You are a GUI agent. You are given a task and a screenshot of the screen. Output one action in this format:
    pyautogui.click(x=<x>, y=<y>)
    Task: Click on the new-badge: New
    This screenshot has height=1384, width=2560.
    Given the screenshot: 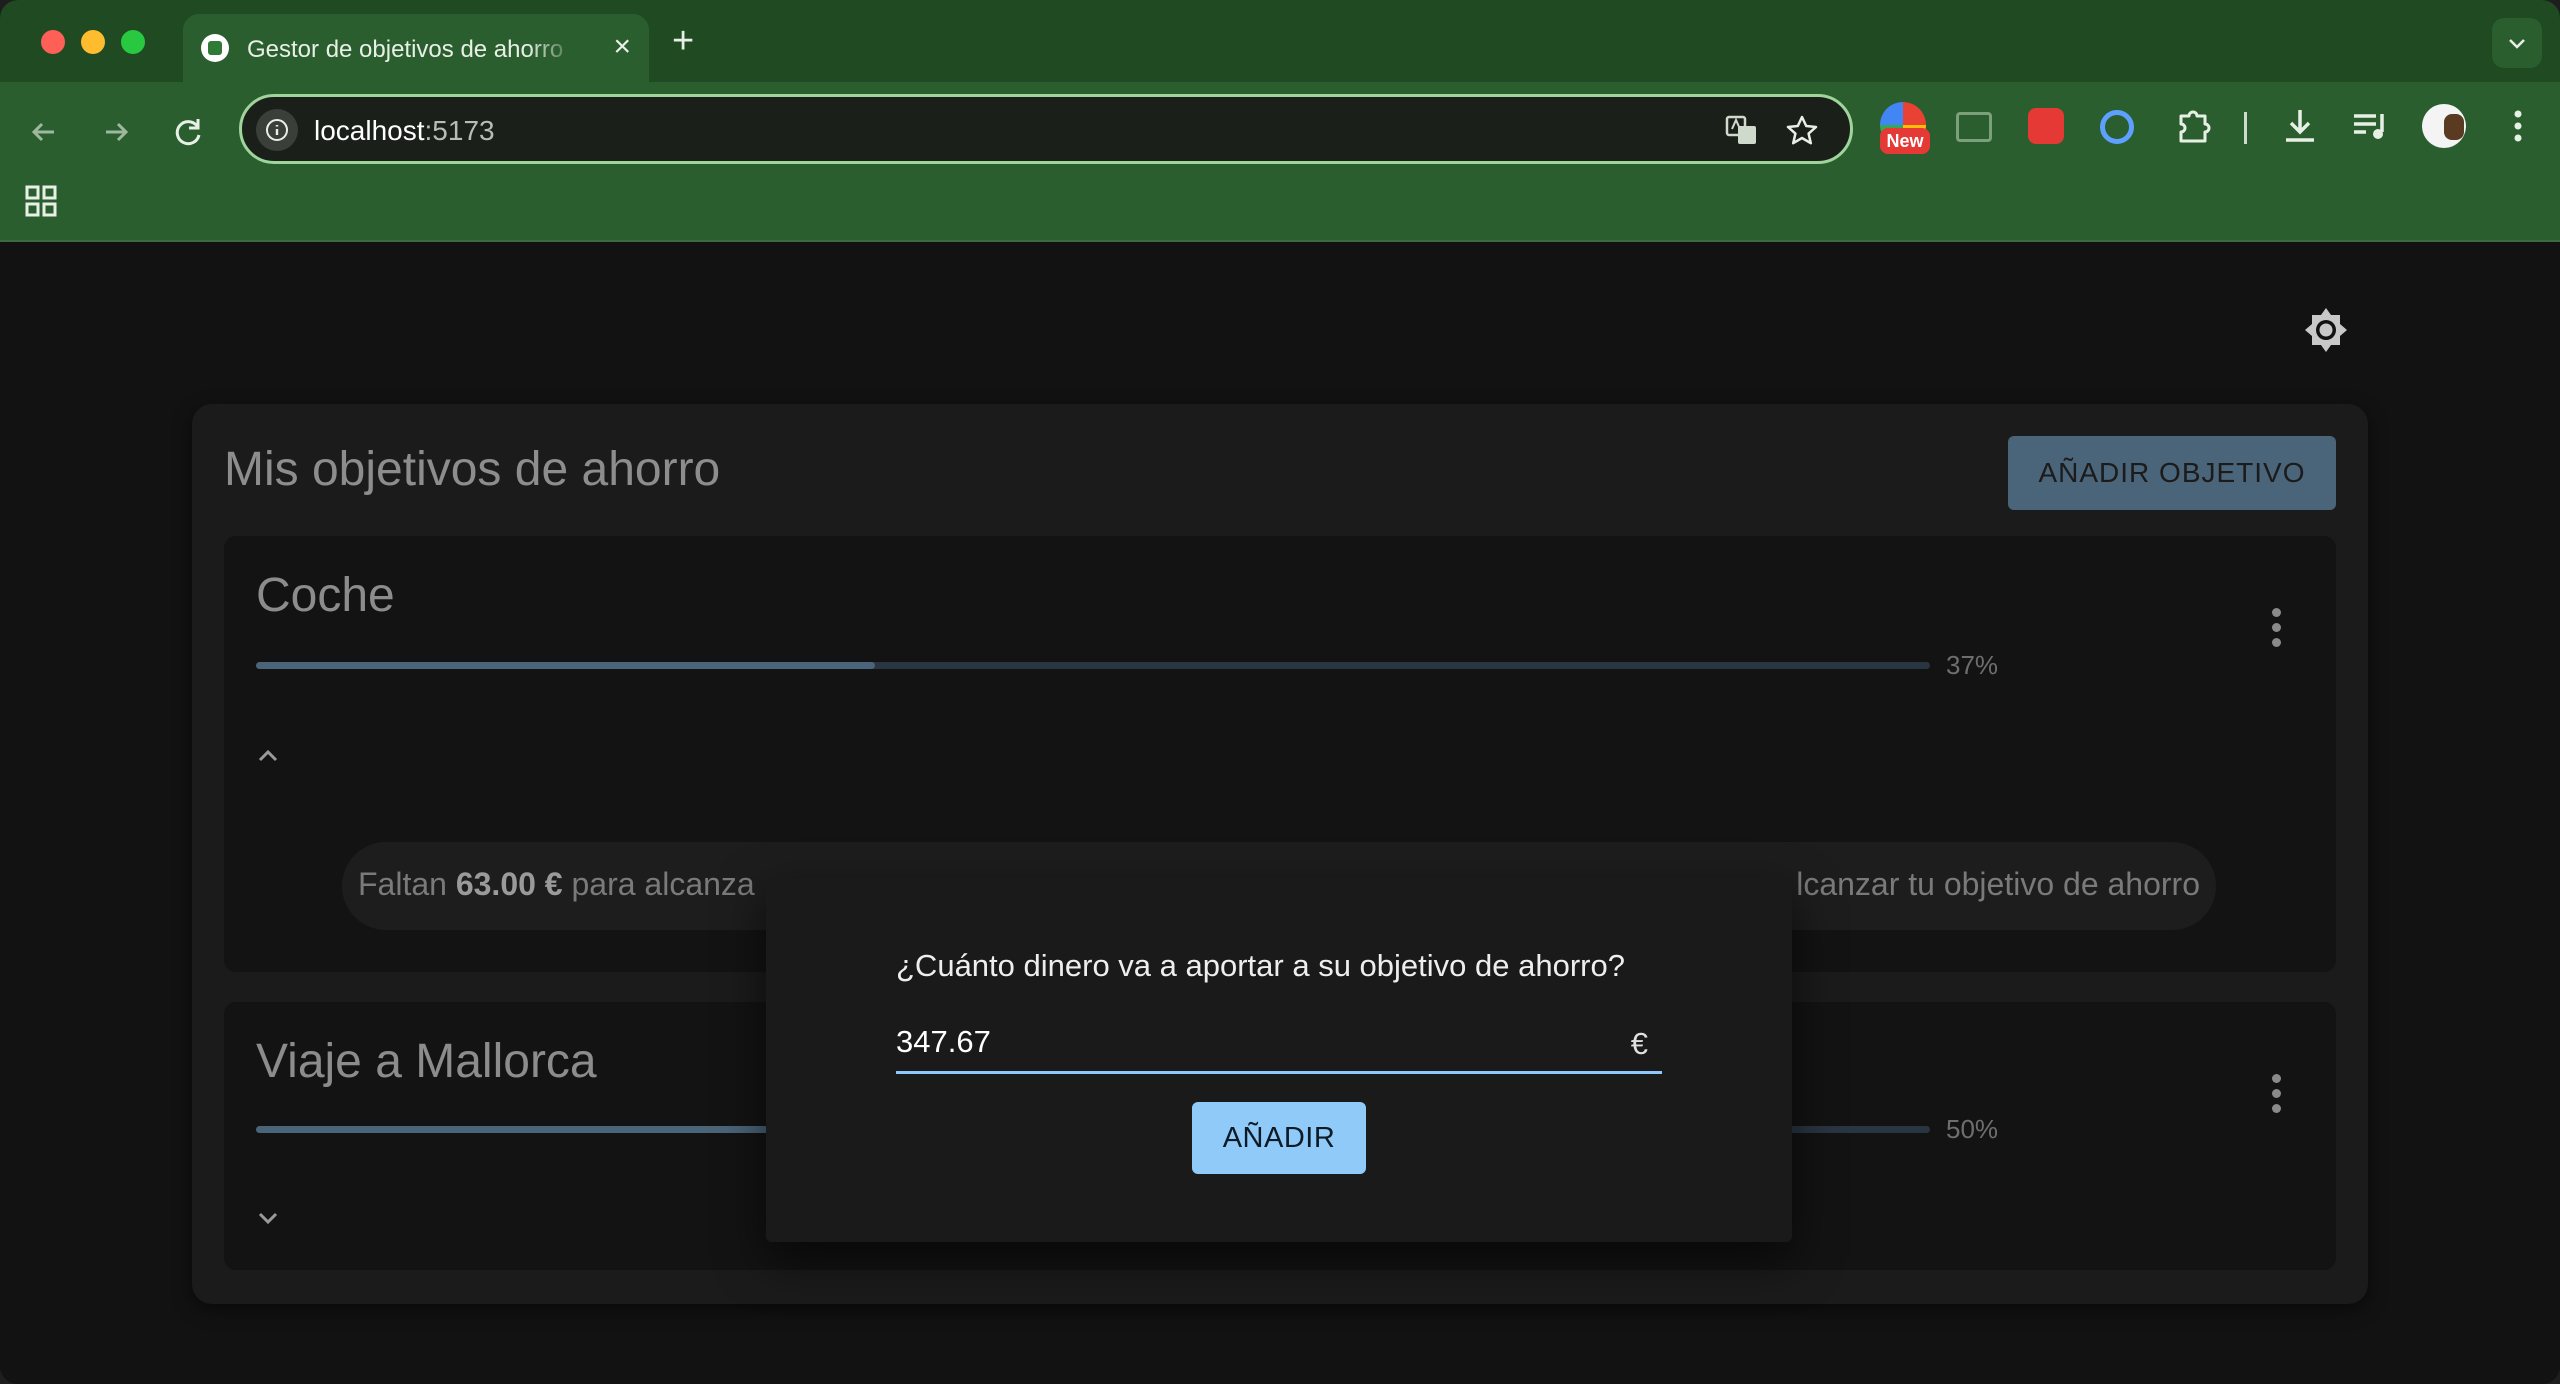 What is the action you would take?
    pyautogui.click(x=1905, y=141)
    